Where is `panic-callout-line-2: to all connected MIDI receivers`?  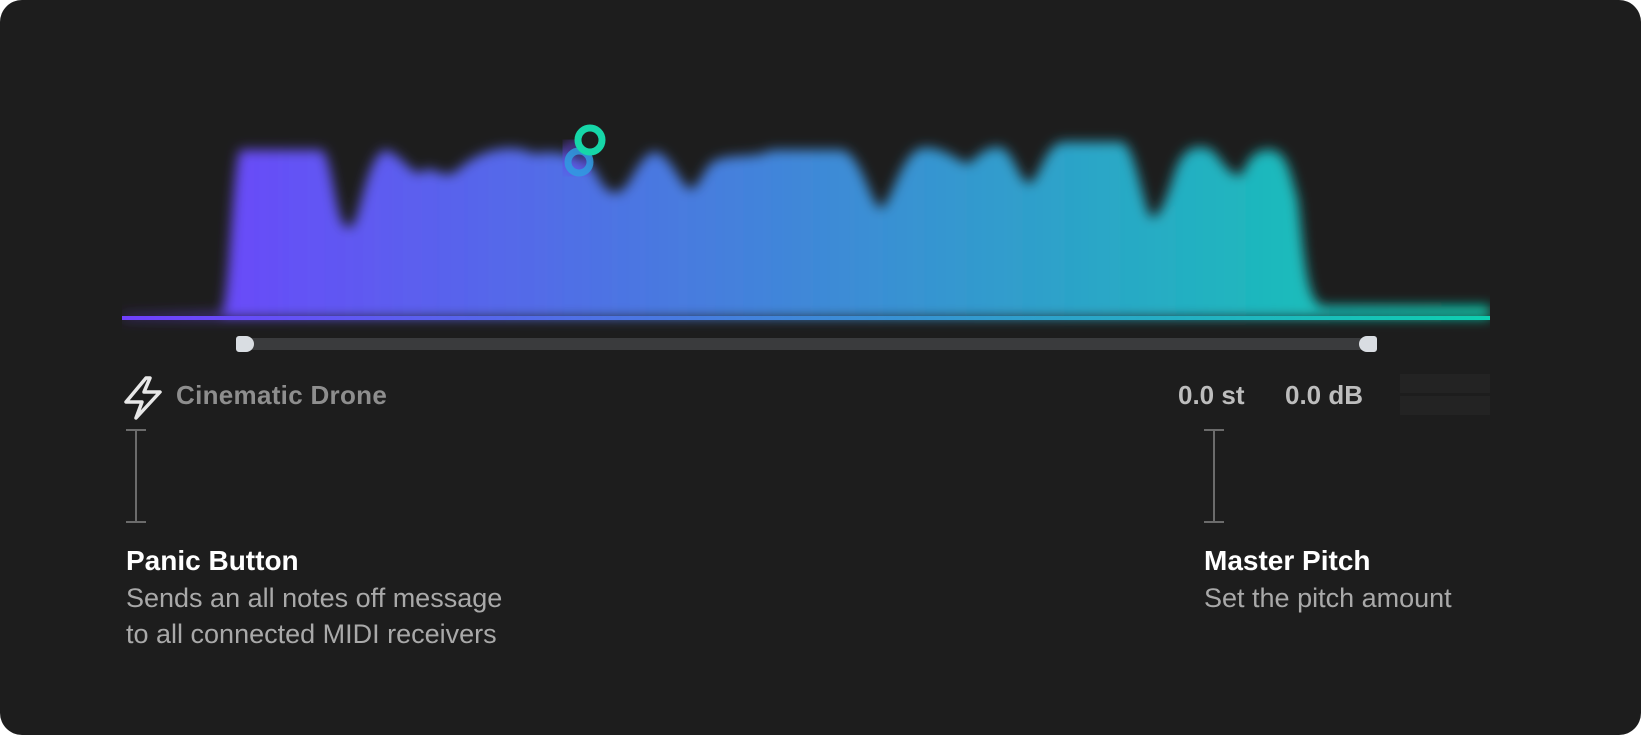
panic-callout-line-2: to all connected MIDI receivers is located at coordinates (311, 634).